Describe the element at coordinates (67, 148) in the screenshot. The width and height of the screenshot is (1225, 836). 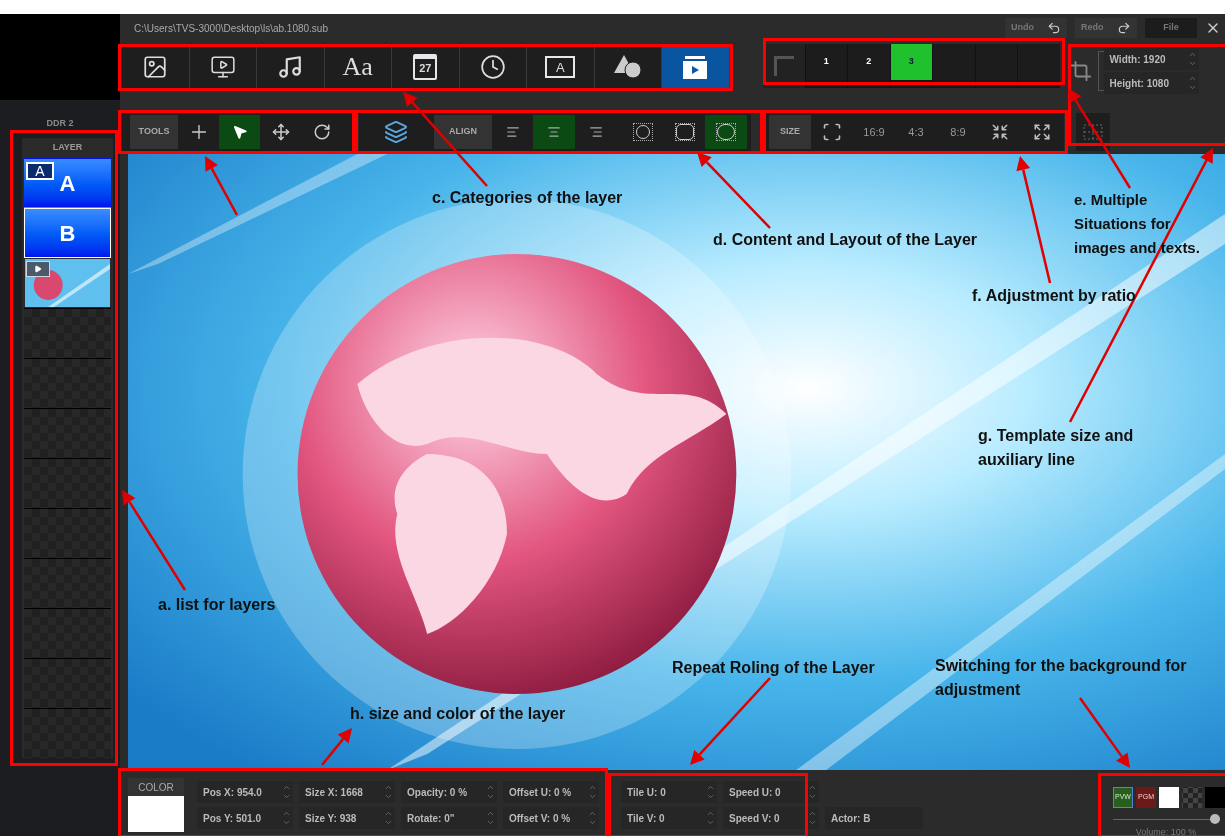
I see `panel-header: LAYER` at that location.